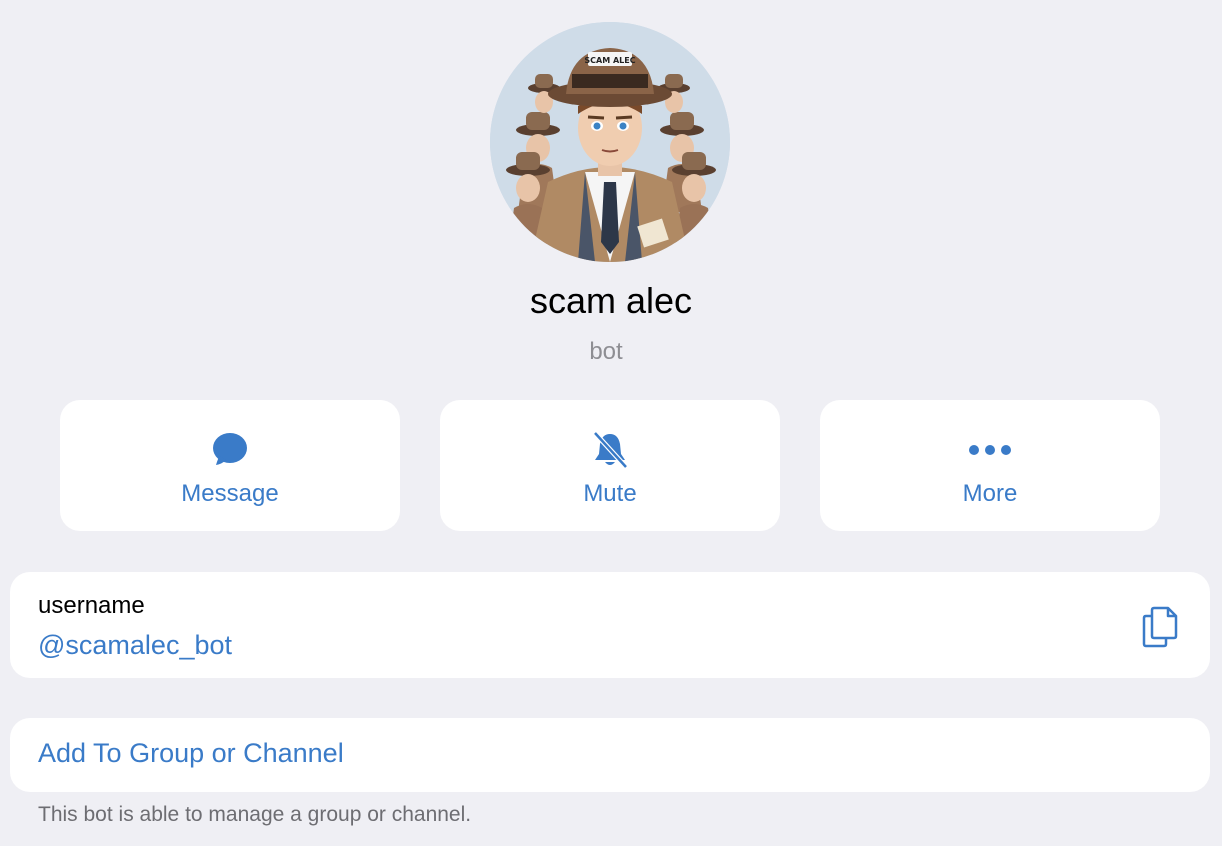 The image size is (1222, 846). Describe the element at coordinates (610, 625) in the screenshot. I see `username-card: username @scamalec_bot` at that location.